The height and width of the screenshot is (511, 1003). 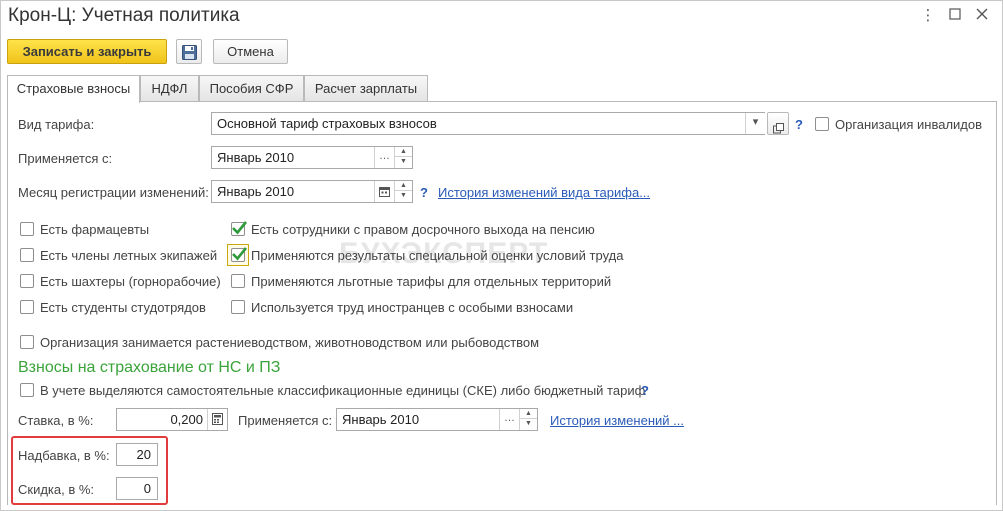 What do you see at coordinates (56, 420) in the screenshot?
I see `rate-label: Ставка, в %:` at bounding box center [56, 420].